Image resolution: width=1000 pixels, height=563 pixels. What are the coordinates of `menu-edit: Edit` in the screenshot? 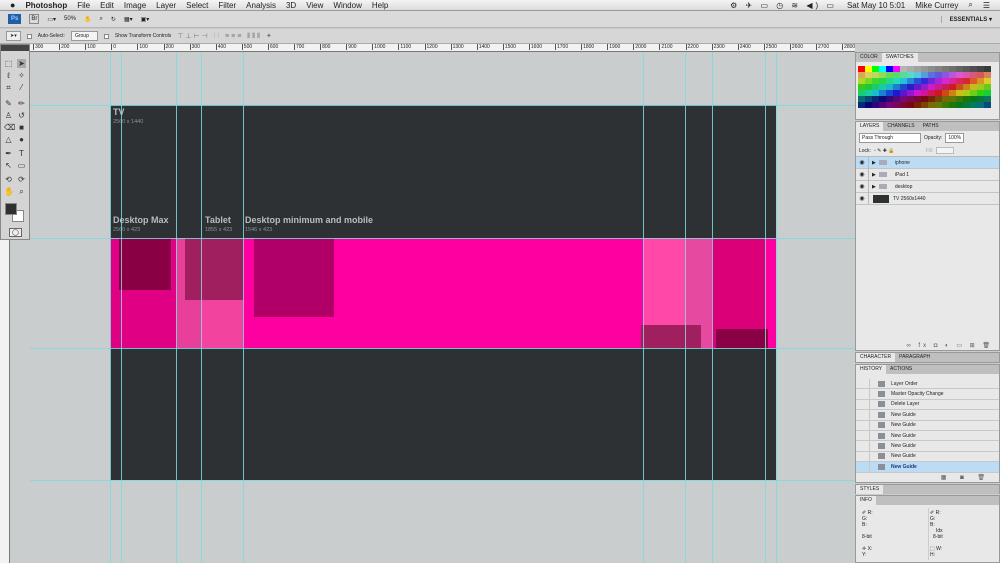 It's located at (107, 5).